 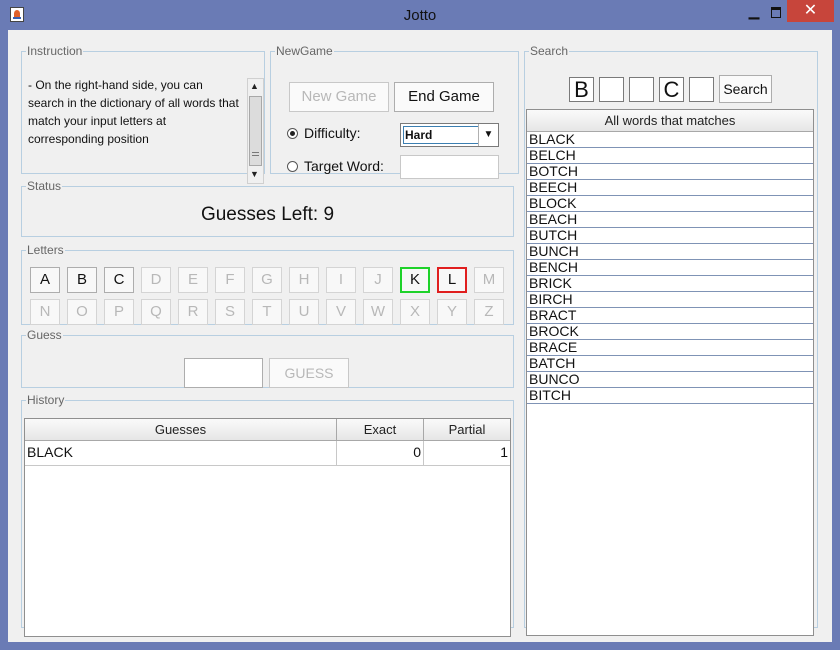 I want to click on minimize-button: ▁, so click(x=754, y=11).